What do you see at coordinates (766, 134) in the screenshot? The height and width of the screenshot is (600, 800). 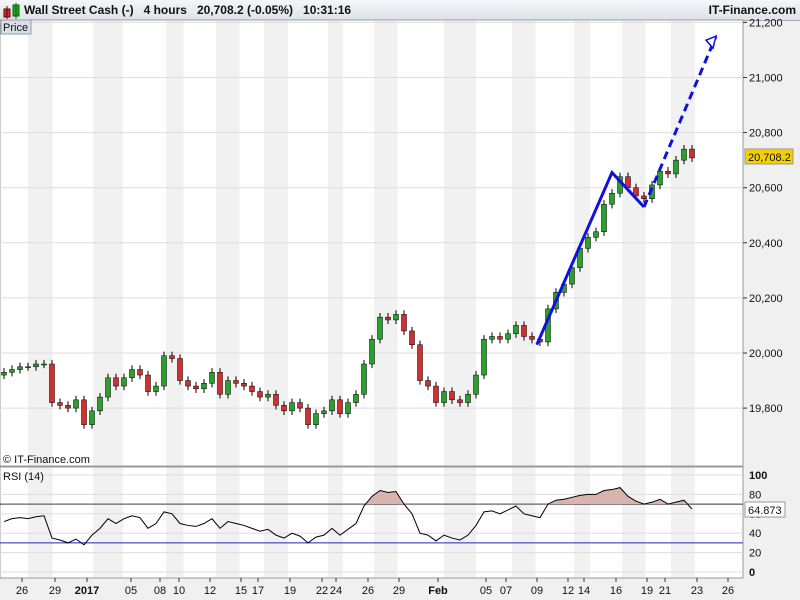 I see `price-tick-label: 20,800` at bounding box center [766, 134].